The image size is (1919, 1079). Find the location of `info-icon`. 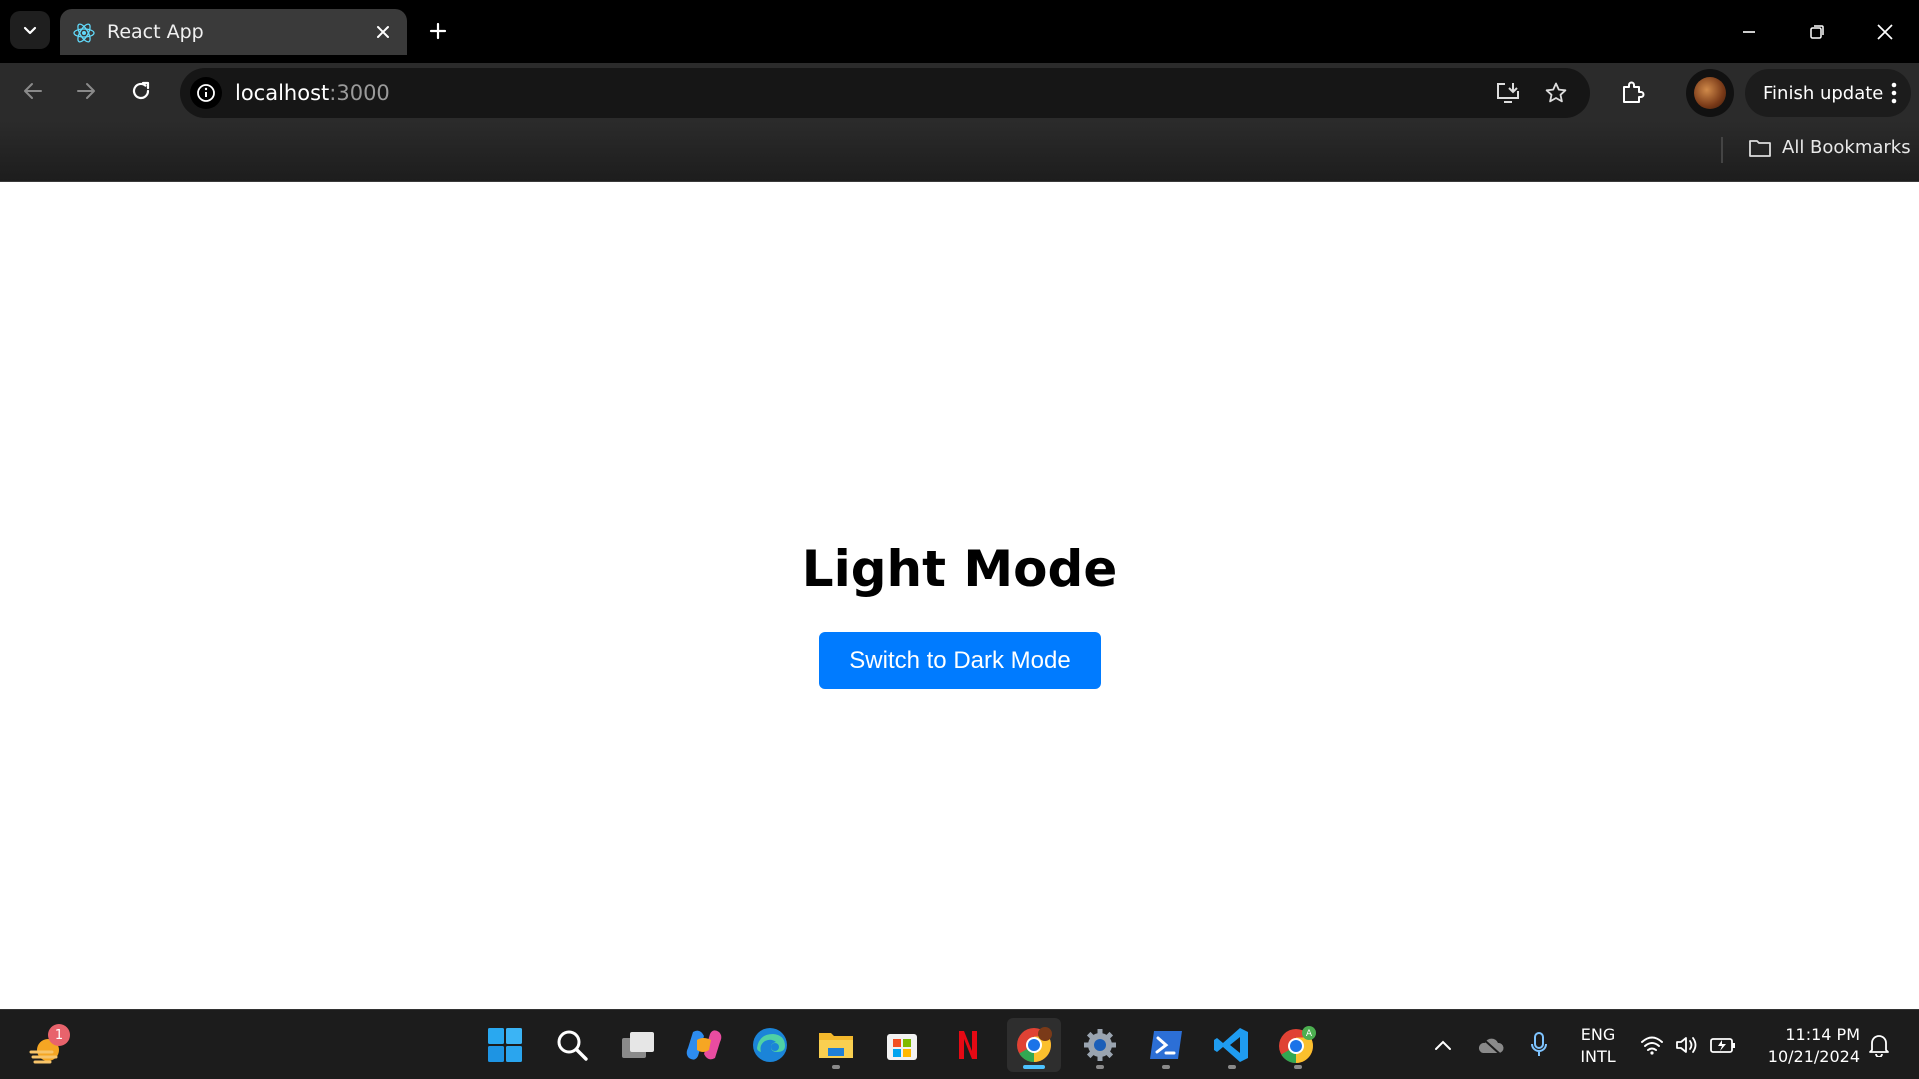

info-icon is located at coordinates (206, 93).